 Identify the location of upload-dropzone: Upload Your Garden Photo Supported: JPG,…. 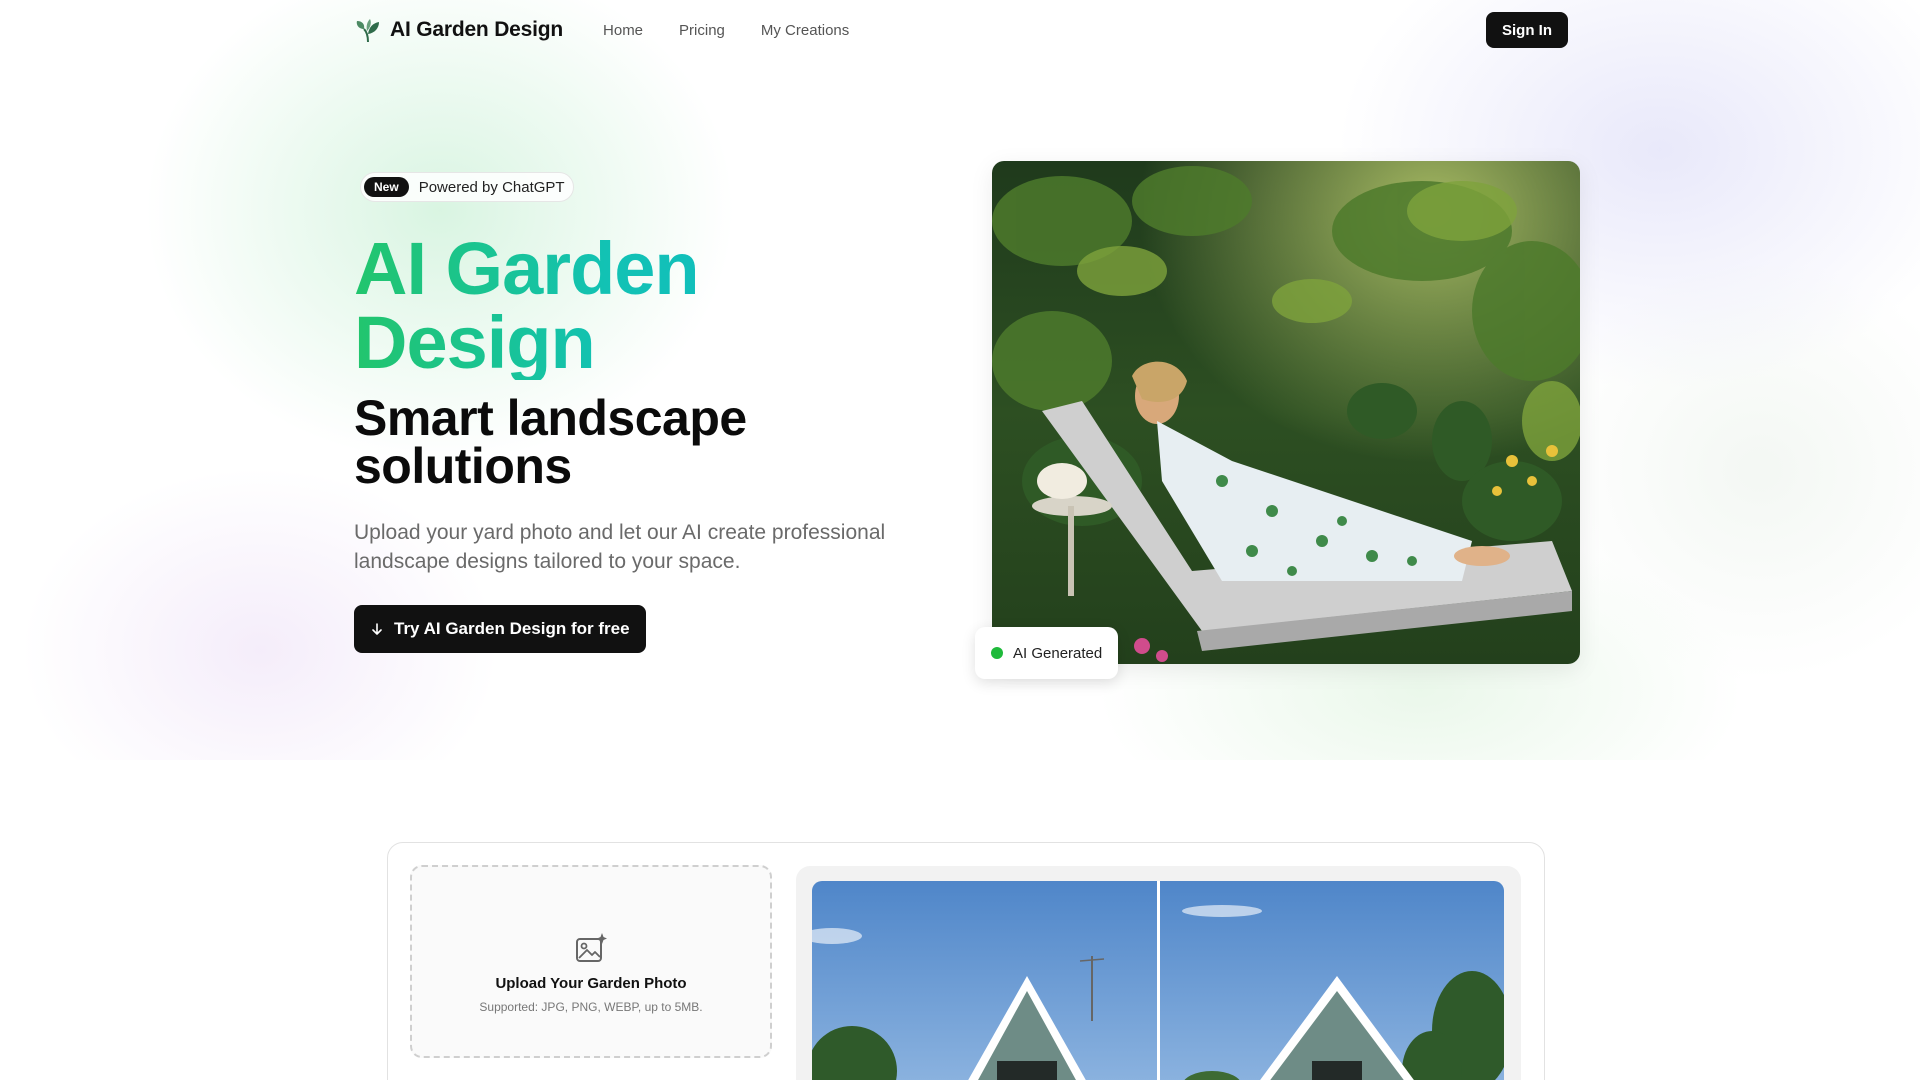
(591, 961).